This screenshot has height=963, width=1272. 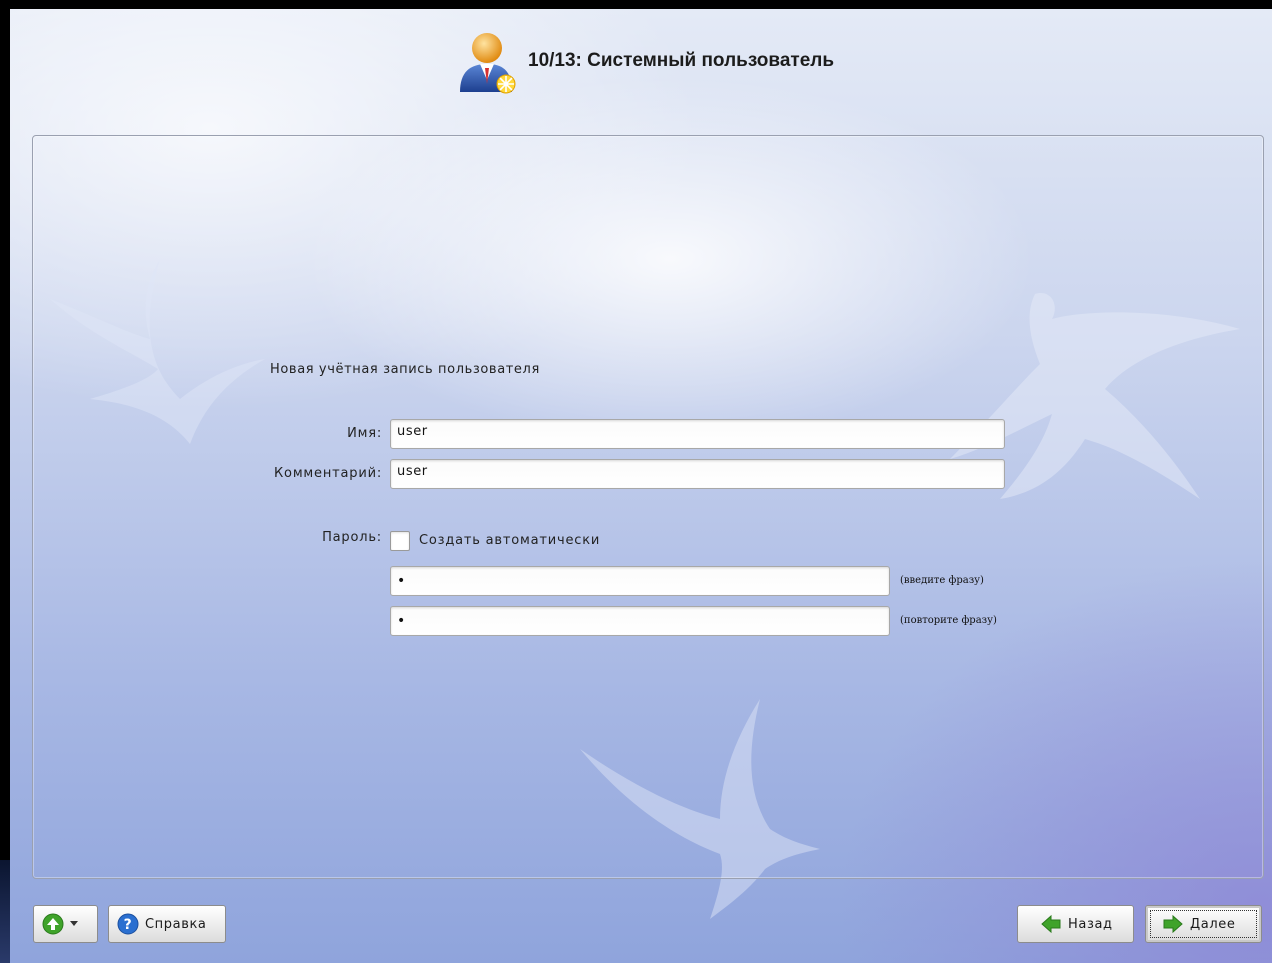 What do you see at coordinates (328, 473) in the screenshot?
I see `comment-label: Комментарий:` at bounding box center [328, 473].